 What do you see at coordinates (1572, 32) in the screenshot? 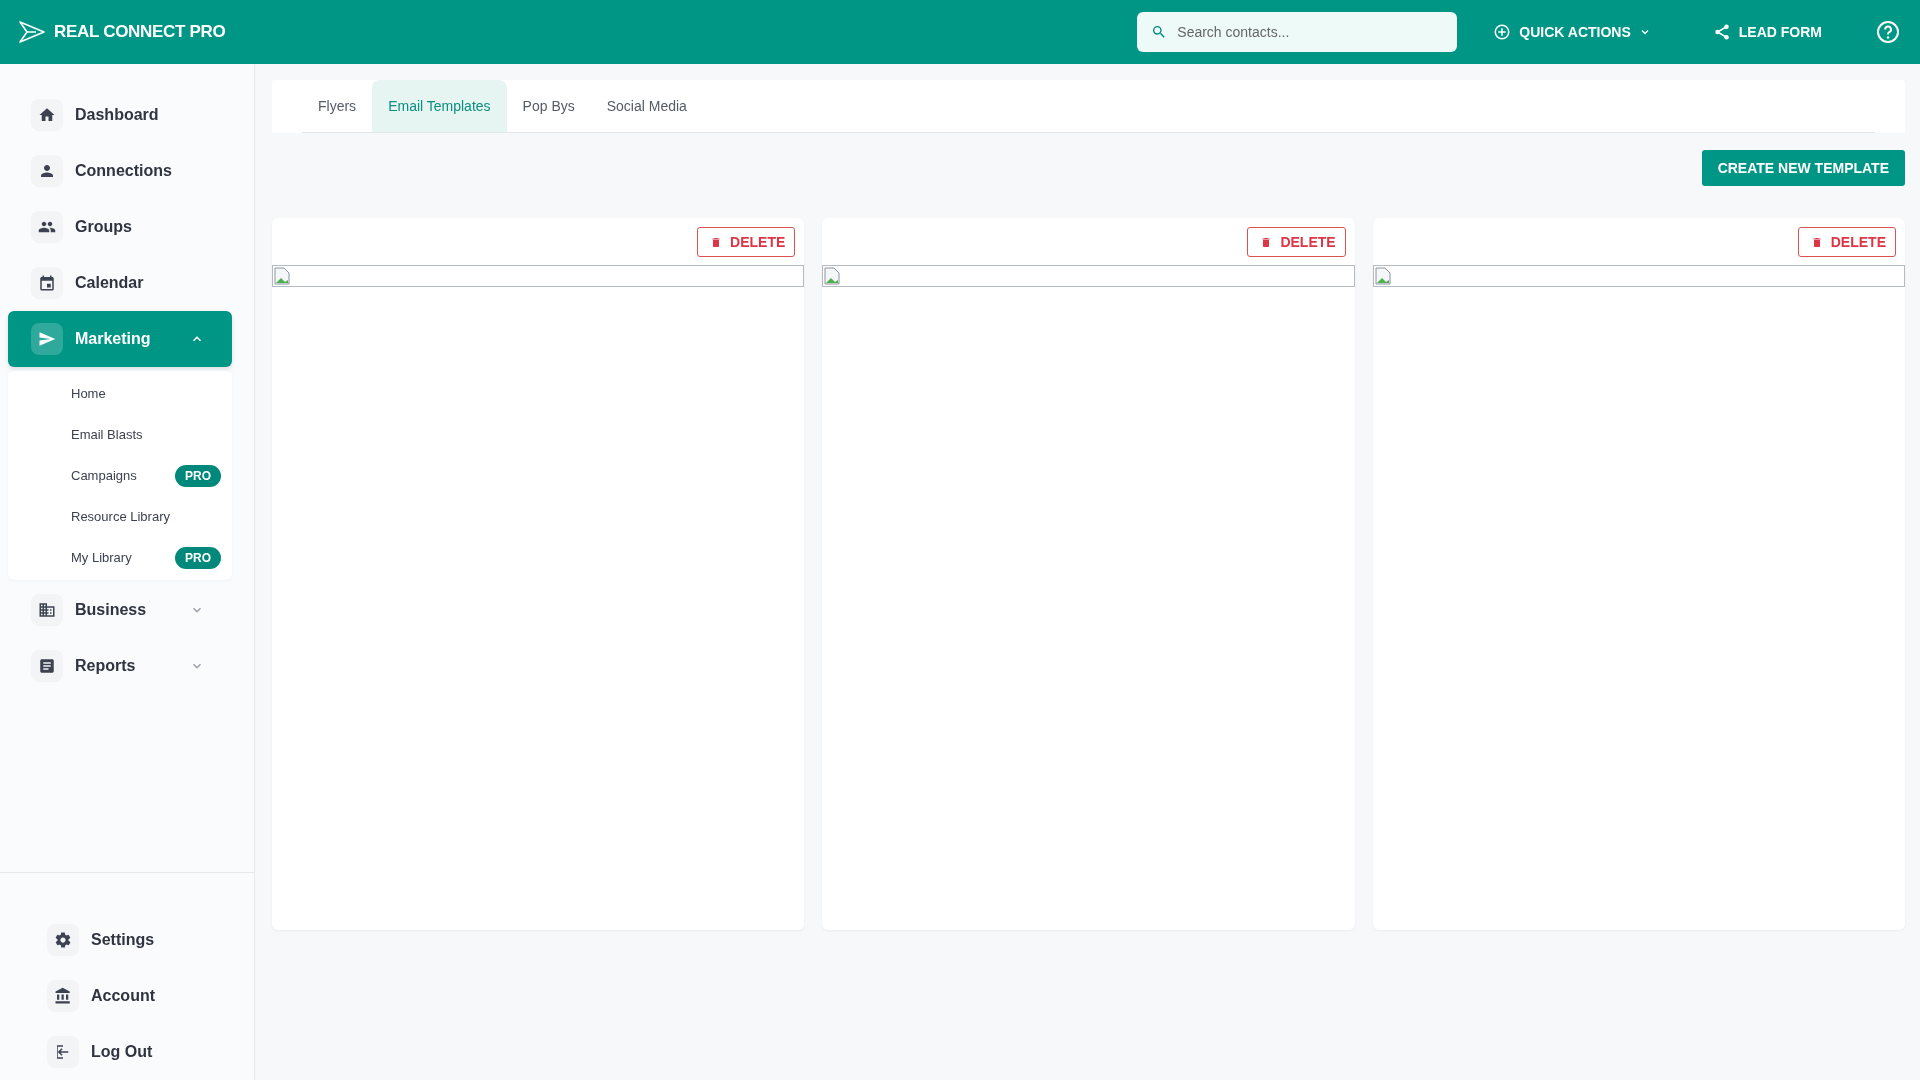
I see `quick-actions-button: QUICK ACTIONS` at bounding box center [1572, 32].